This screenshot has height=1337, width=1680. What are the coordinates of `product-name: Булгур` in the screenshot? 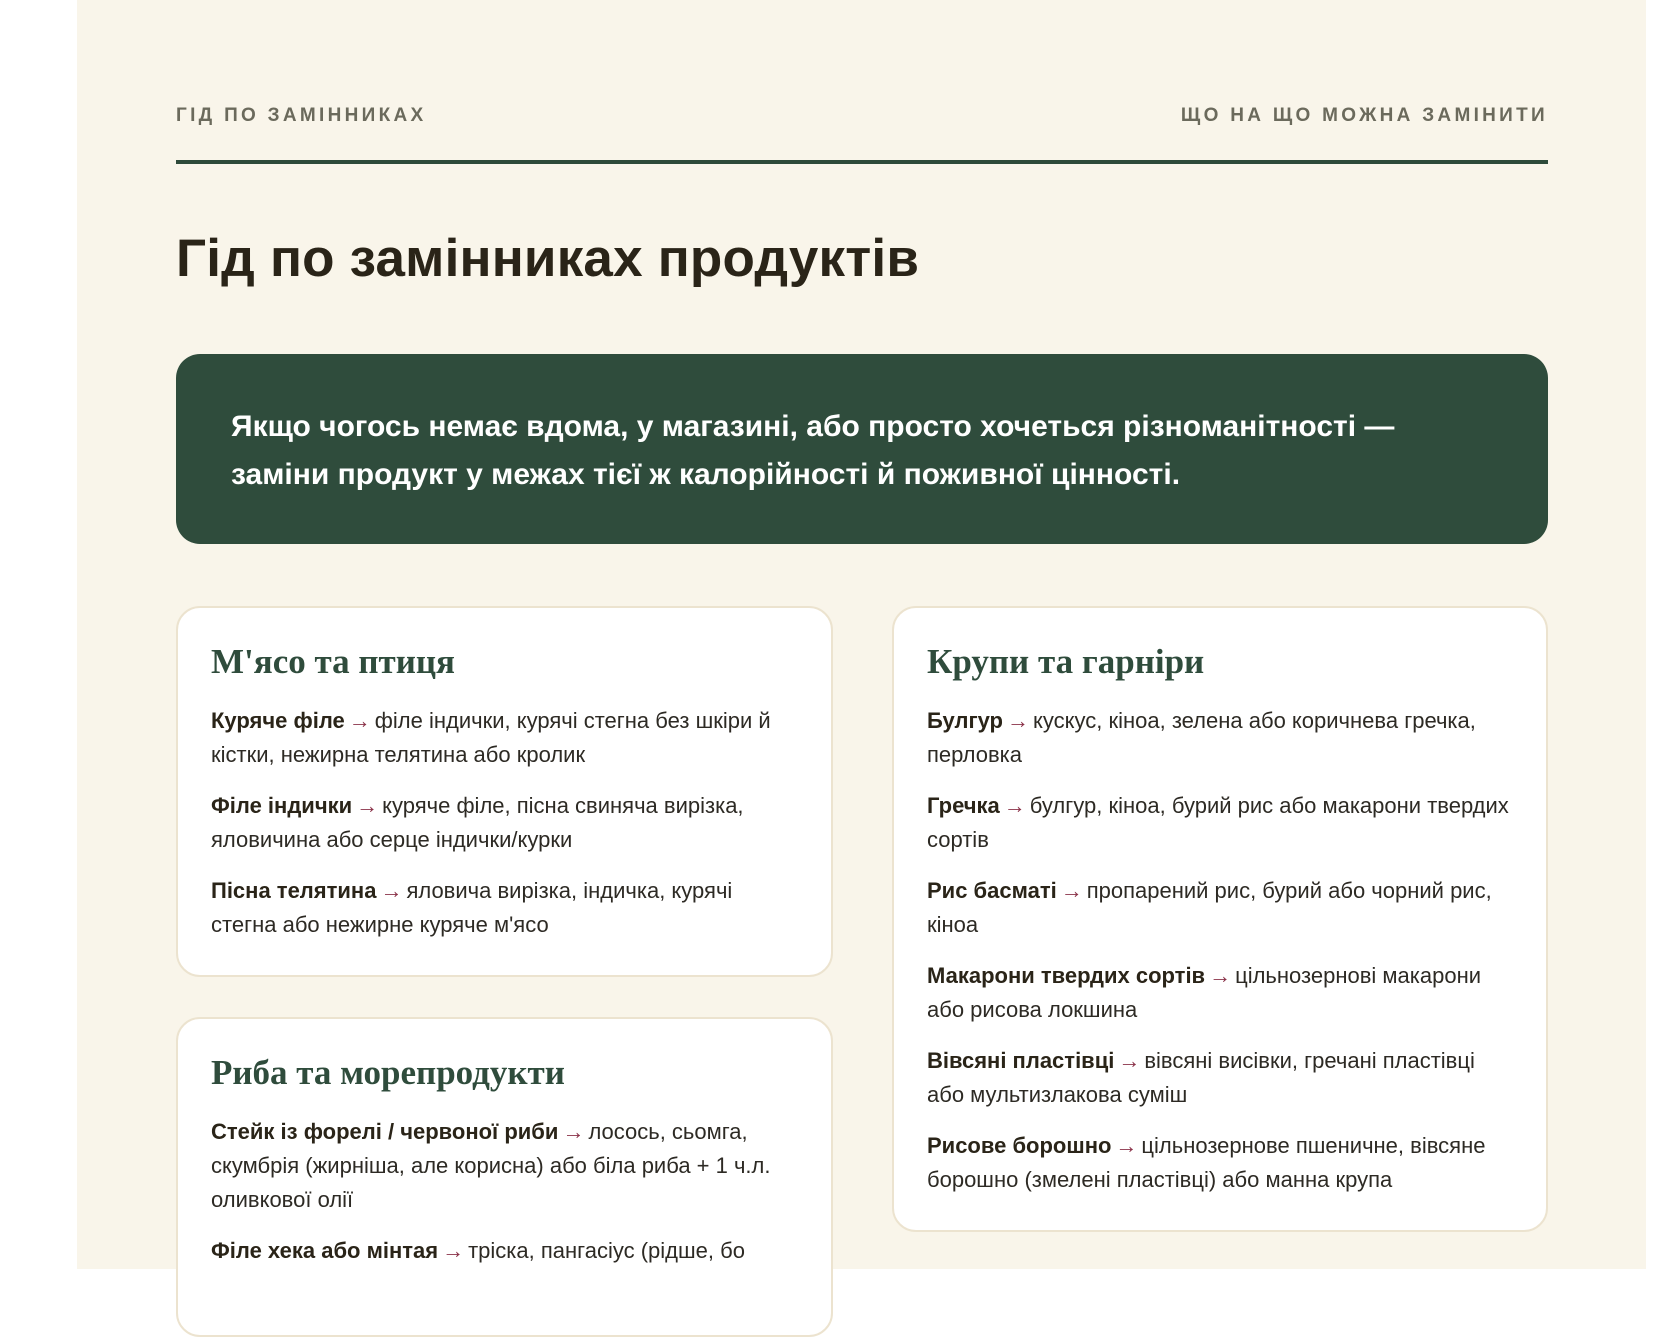 It's located at (965, 720).